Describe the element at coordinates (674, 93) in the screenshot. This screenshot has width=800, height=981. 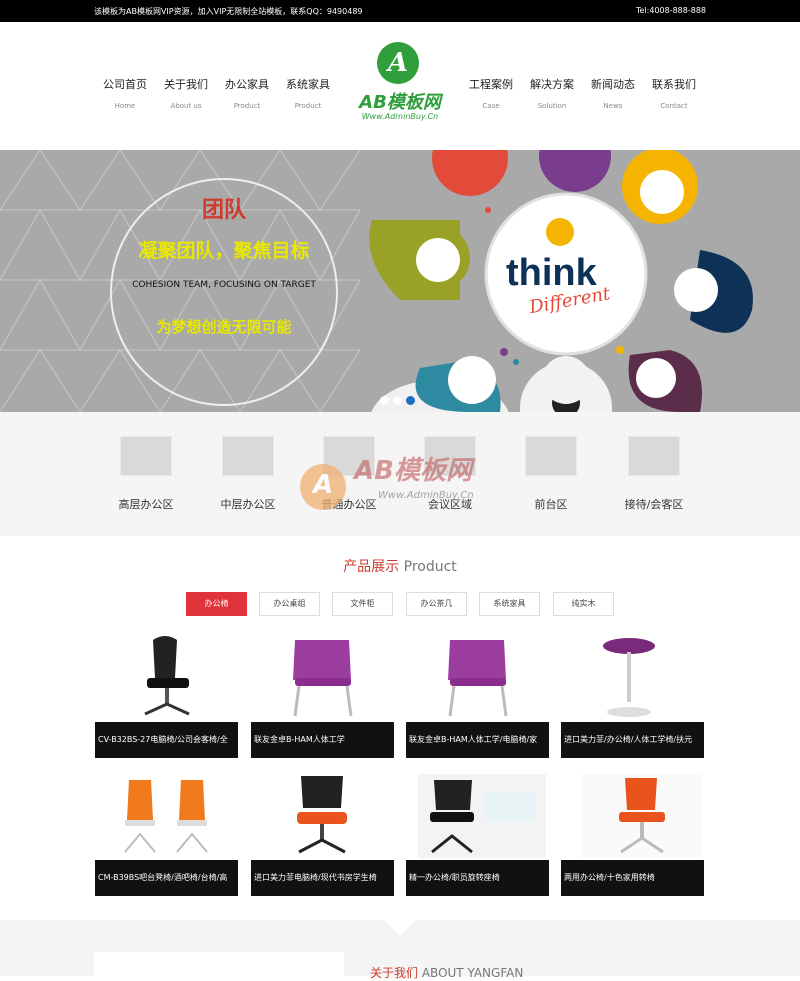
I see `nav-contact: 联系我们 Contact` at that location.